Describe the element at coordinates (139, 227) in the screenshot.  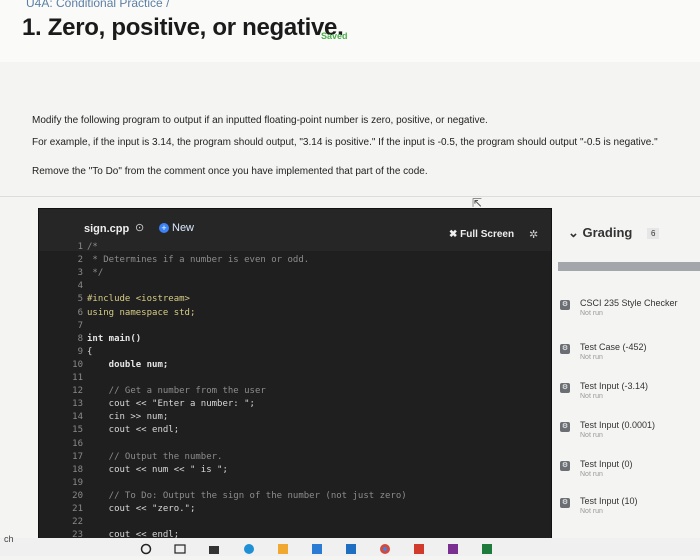
I see `file-settings-icon: ⊙` at that location.